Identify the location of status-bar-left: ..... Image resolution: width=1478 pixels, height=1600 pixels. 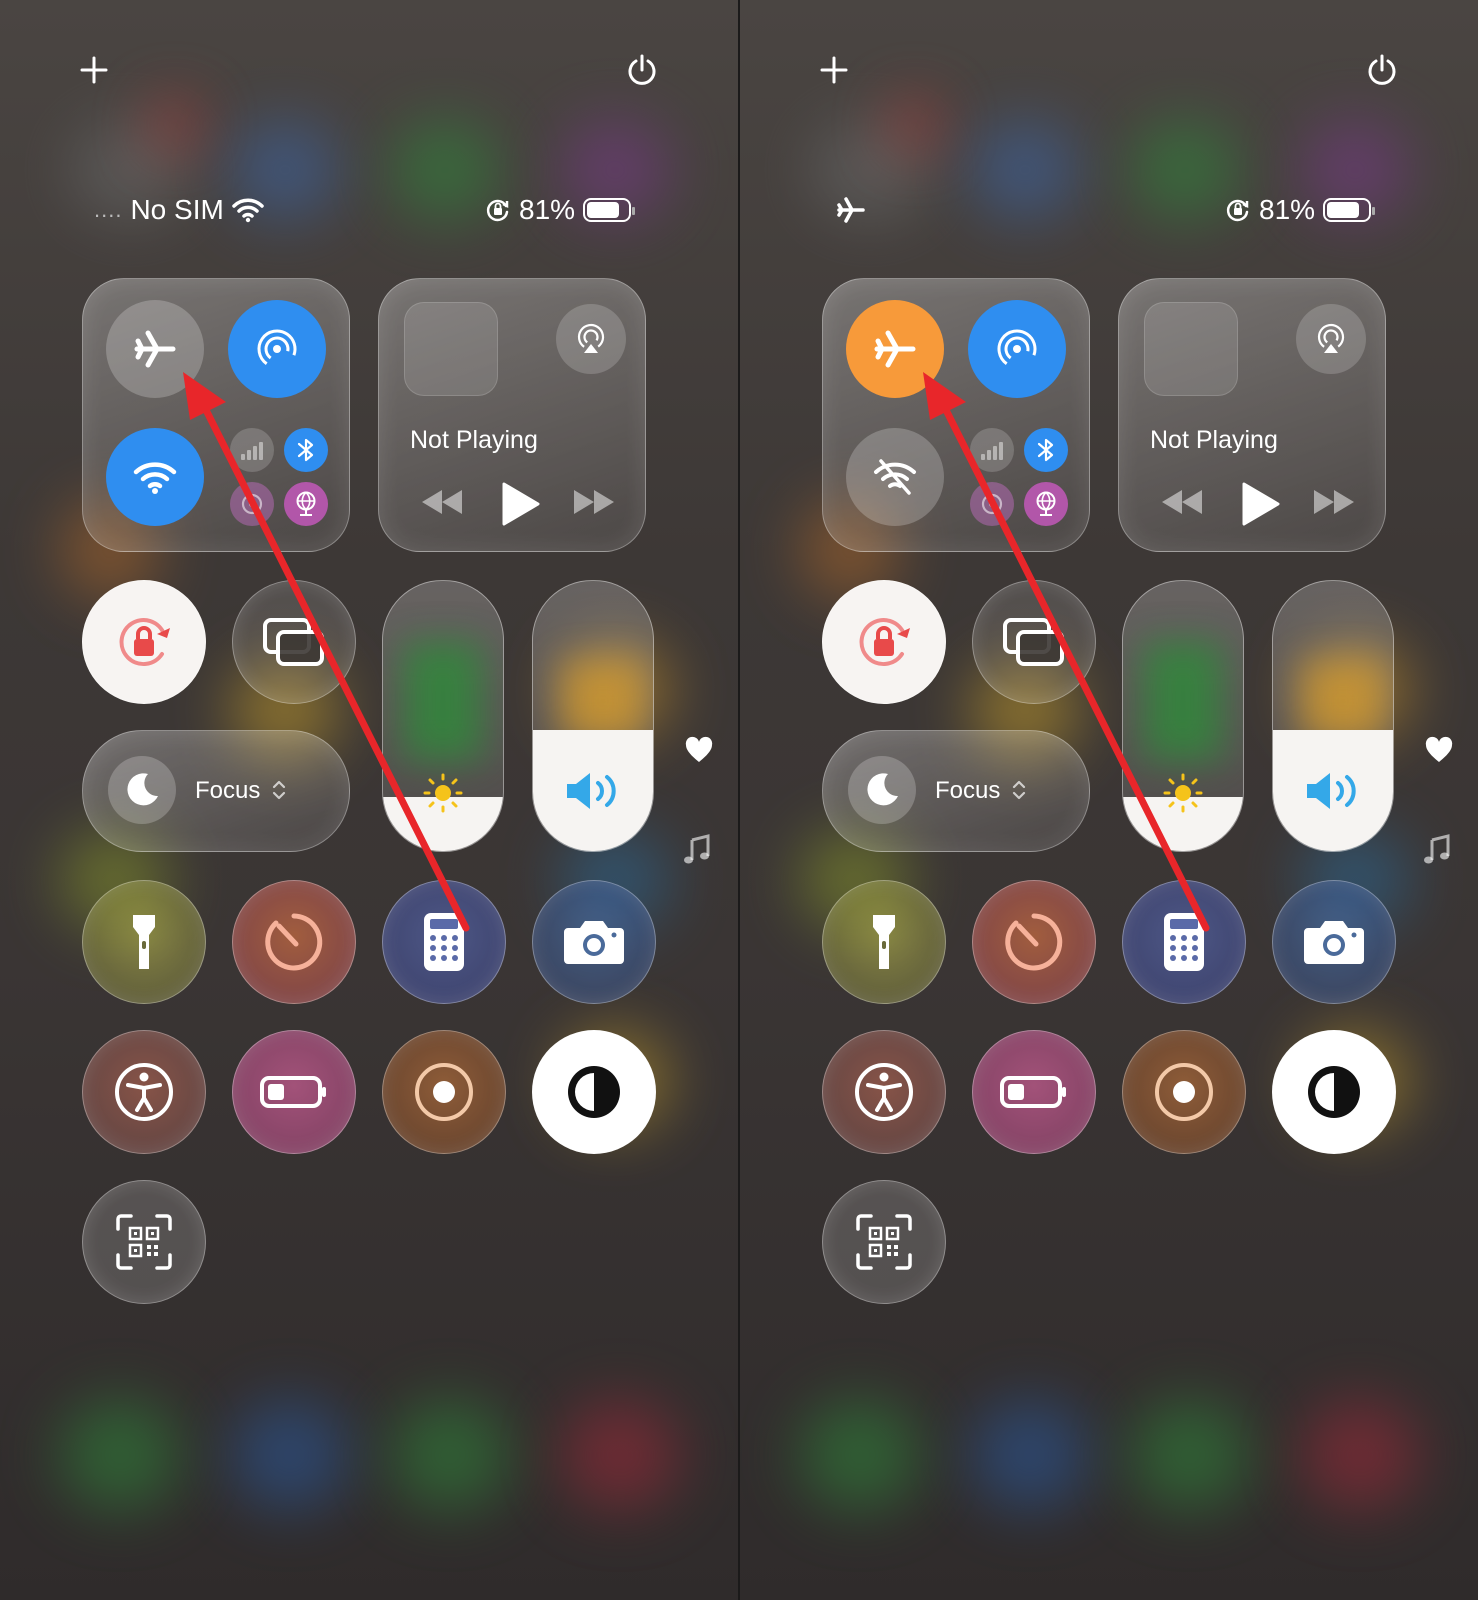
(851, 210).